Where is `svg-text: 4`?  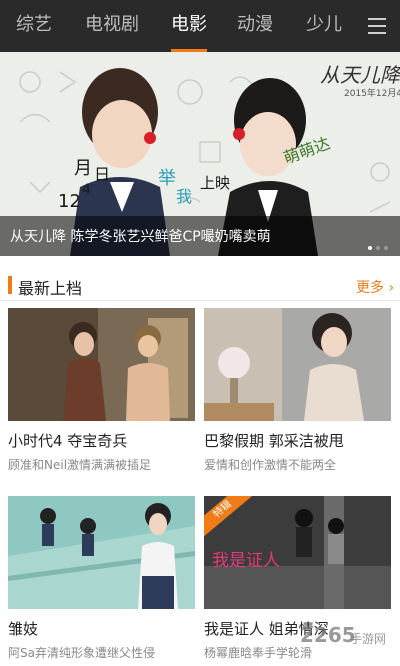
svg-text: 4 is located at coordinates (86, 190).